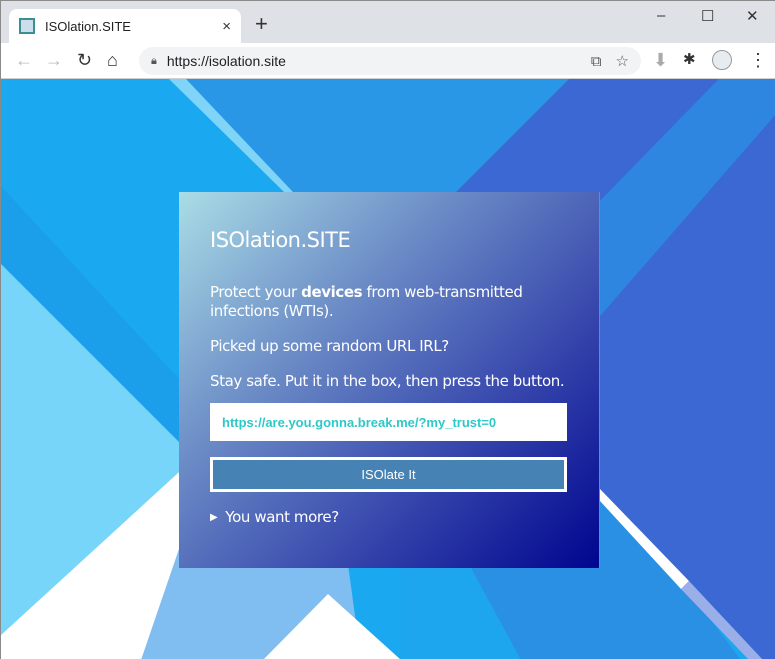  I want to click on favicon-icon, so click(27, 26).